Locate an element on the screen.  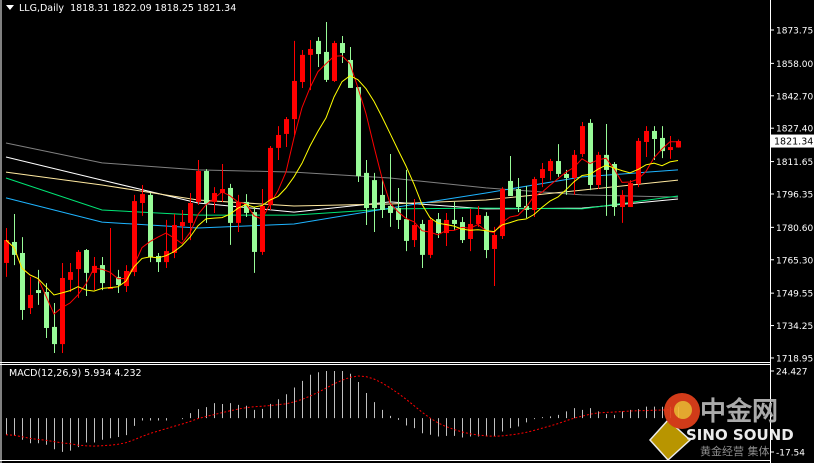
price-tick-label: 1858.00 is located at coordinates (794, 65).